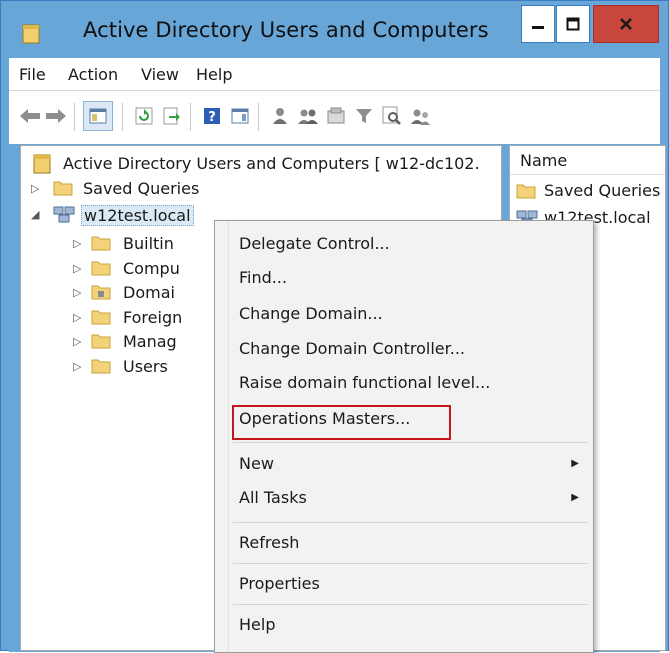 The height and width of the screenshot is (653, 669). I want to click on forward-button, so click(56, 116).